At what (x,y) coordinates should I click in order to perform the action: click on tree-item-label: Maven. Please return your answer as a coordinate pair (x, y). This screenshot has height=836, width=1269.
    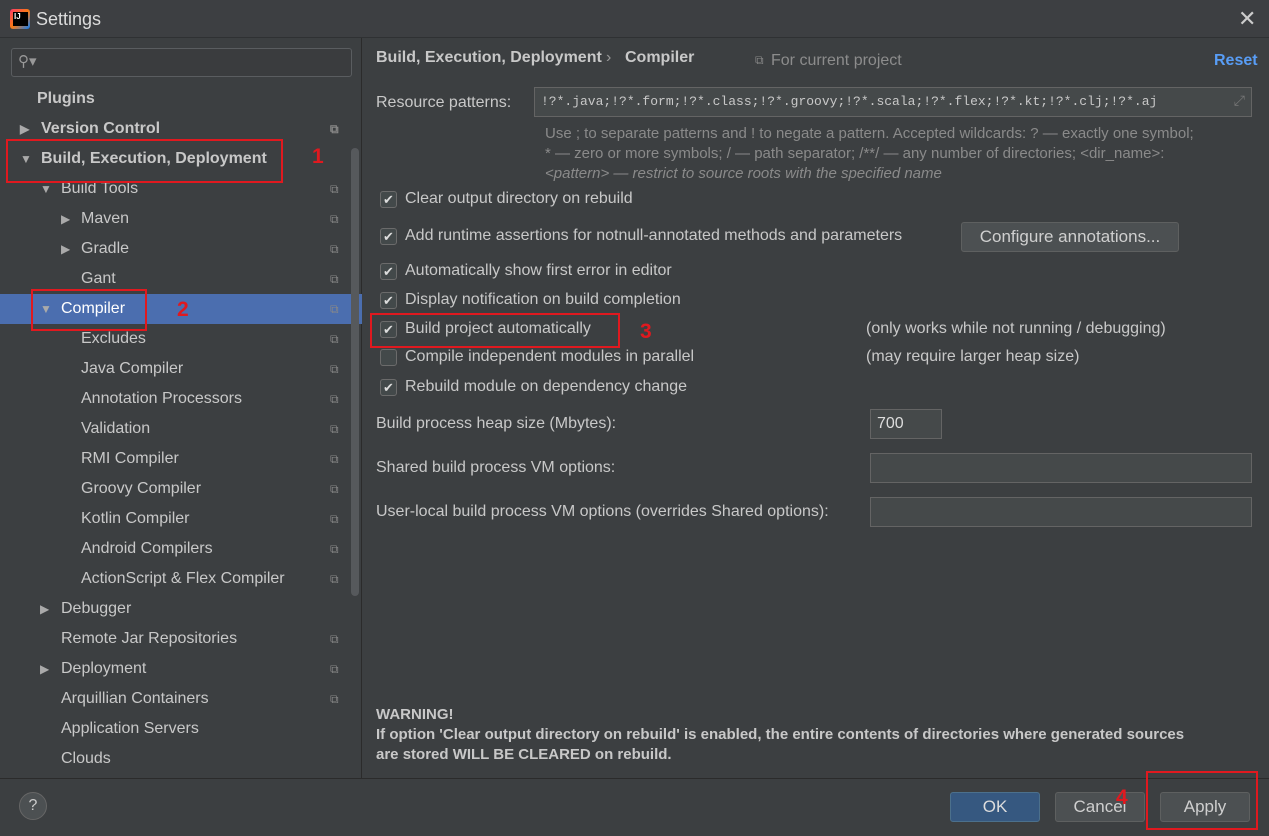
    Looking at the image, I should click on (105, 218).